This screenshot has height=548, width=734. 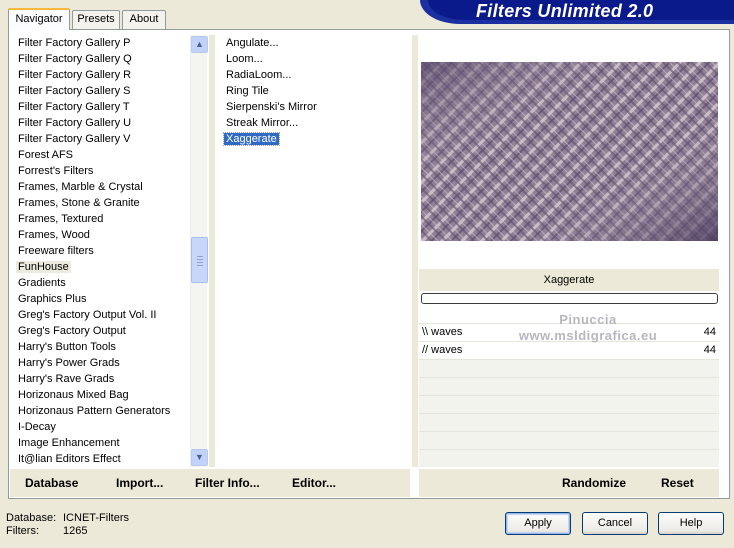 I want to click on category-item: Filter Factory Gallery S, so click(x=101, y=91).